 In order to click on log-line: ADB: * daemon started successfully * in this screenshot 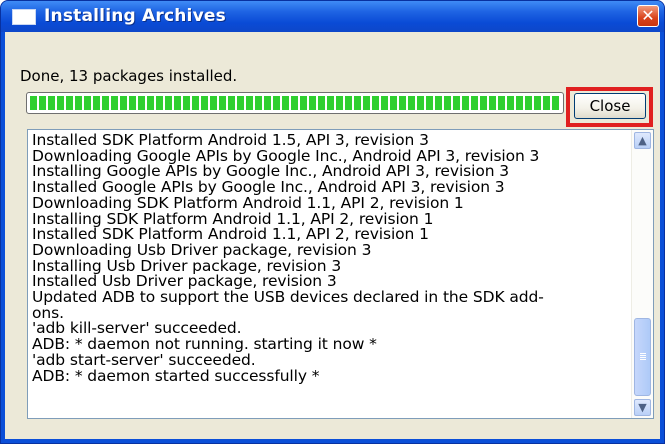, I will do `click(176, 375)`.